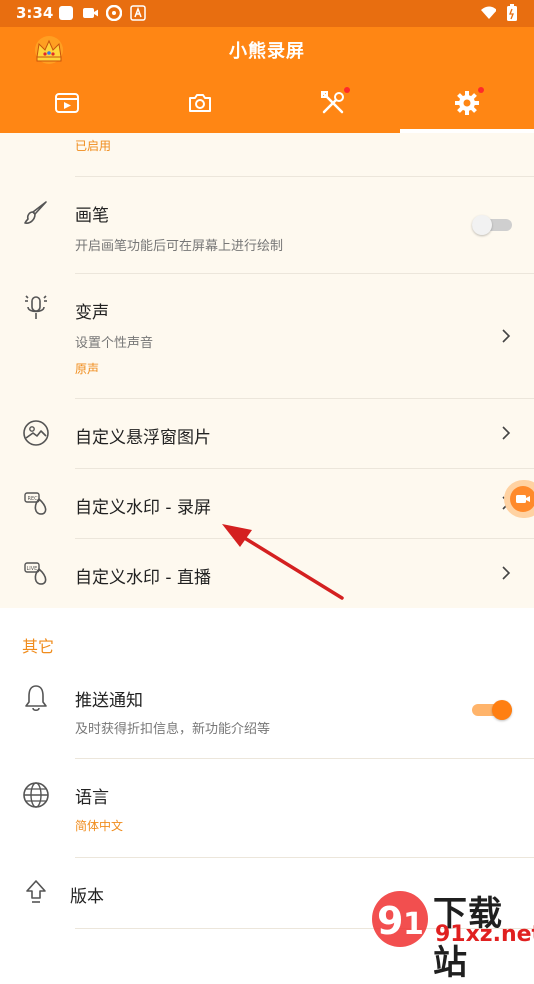 This screenshot has height=984, width=534. I want to click on settings-badge-dot, so click(481, 90).